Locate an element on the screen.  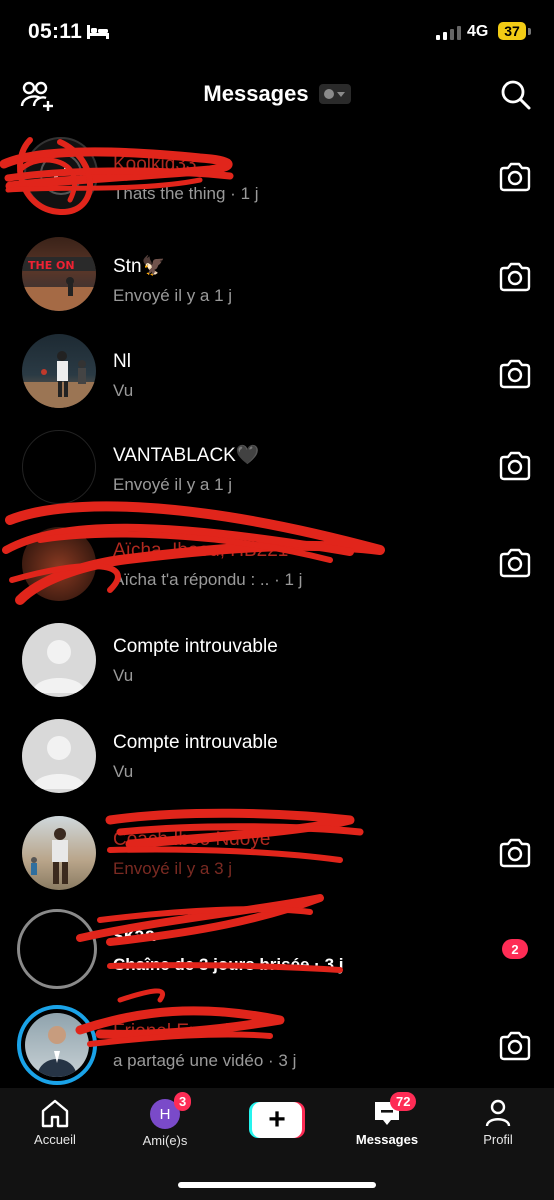
messages-header: Messages is located at coordinates (277, 95).